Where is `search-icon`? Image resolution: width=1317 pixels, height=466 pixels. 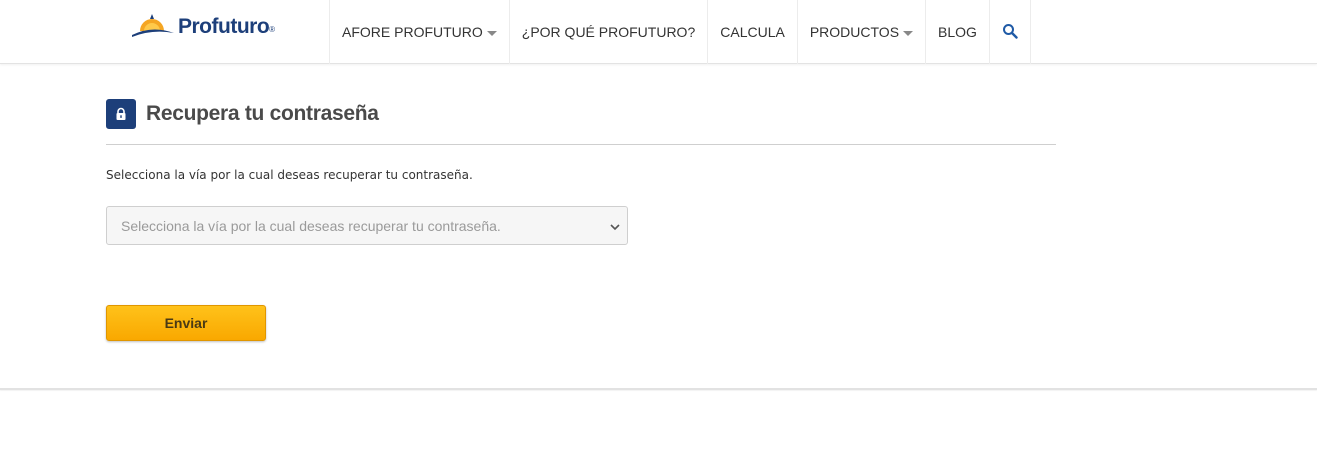
search-icon is located at coordinates (1010, 32).